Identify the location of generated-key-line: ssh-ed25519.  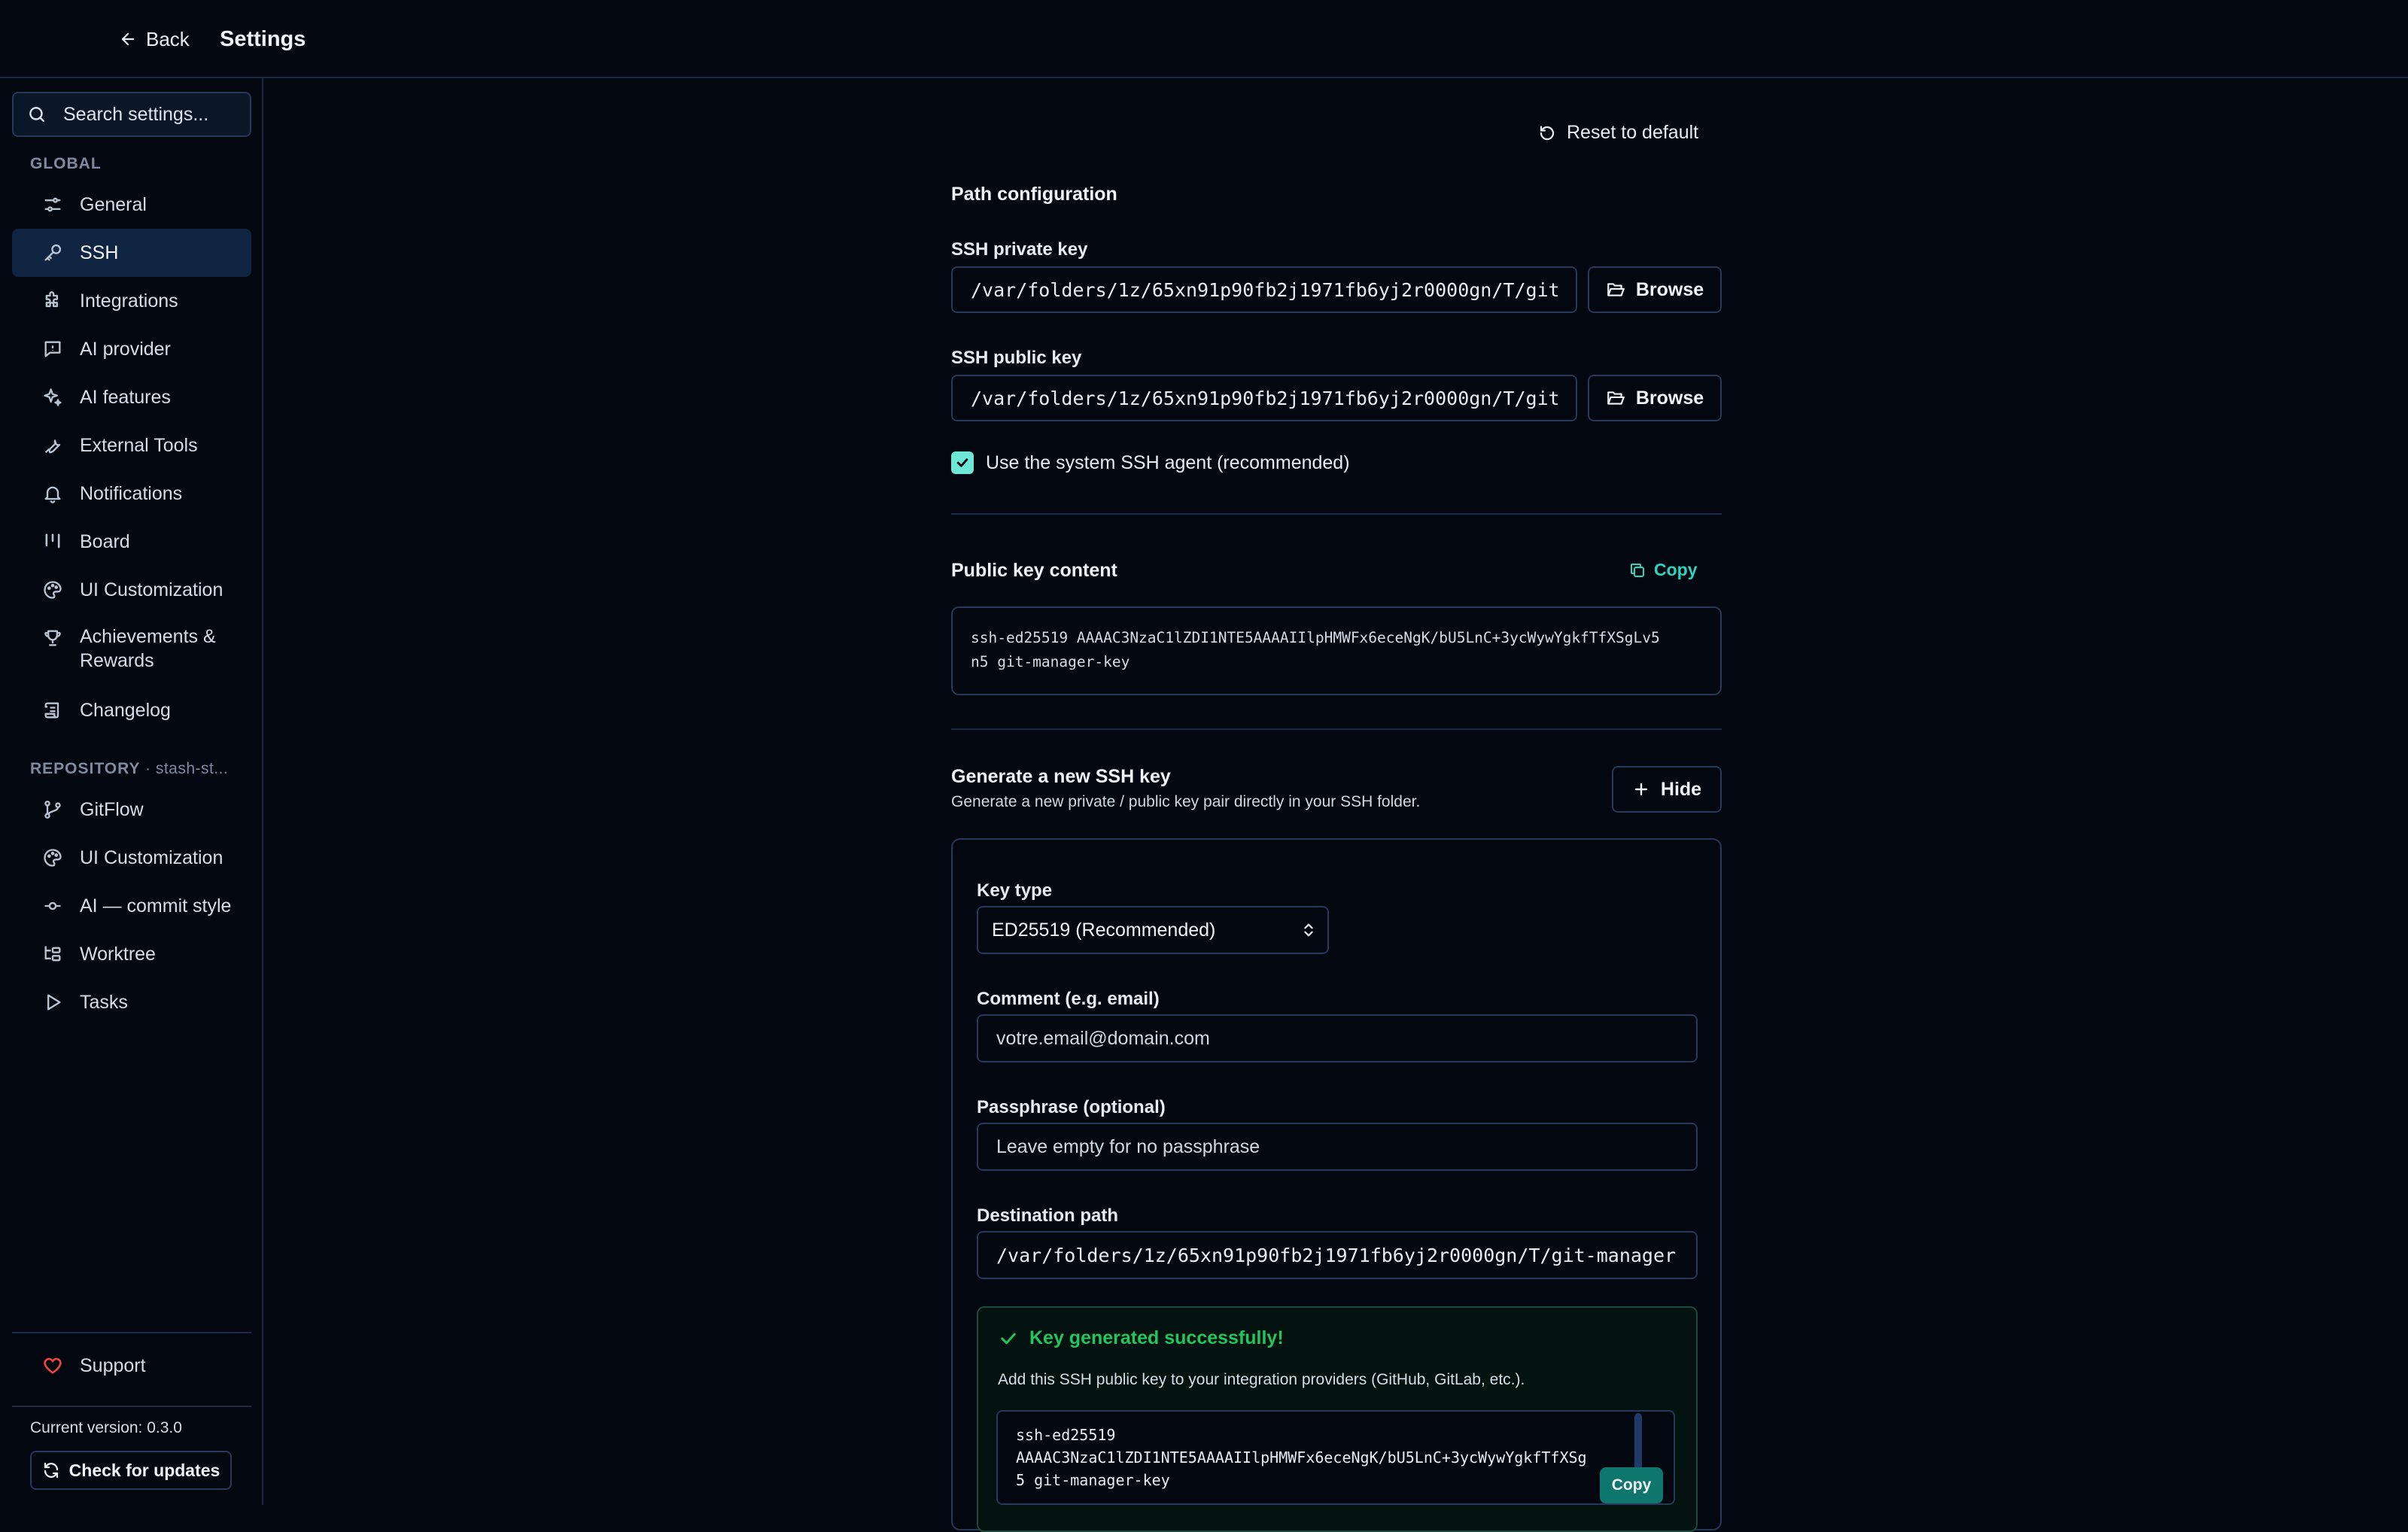
(1066, 1435).